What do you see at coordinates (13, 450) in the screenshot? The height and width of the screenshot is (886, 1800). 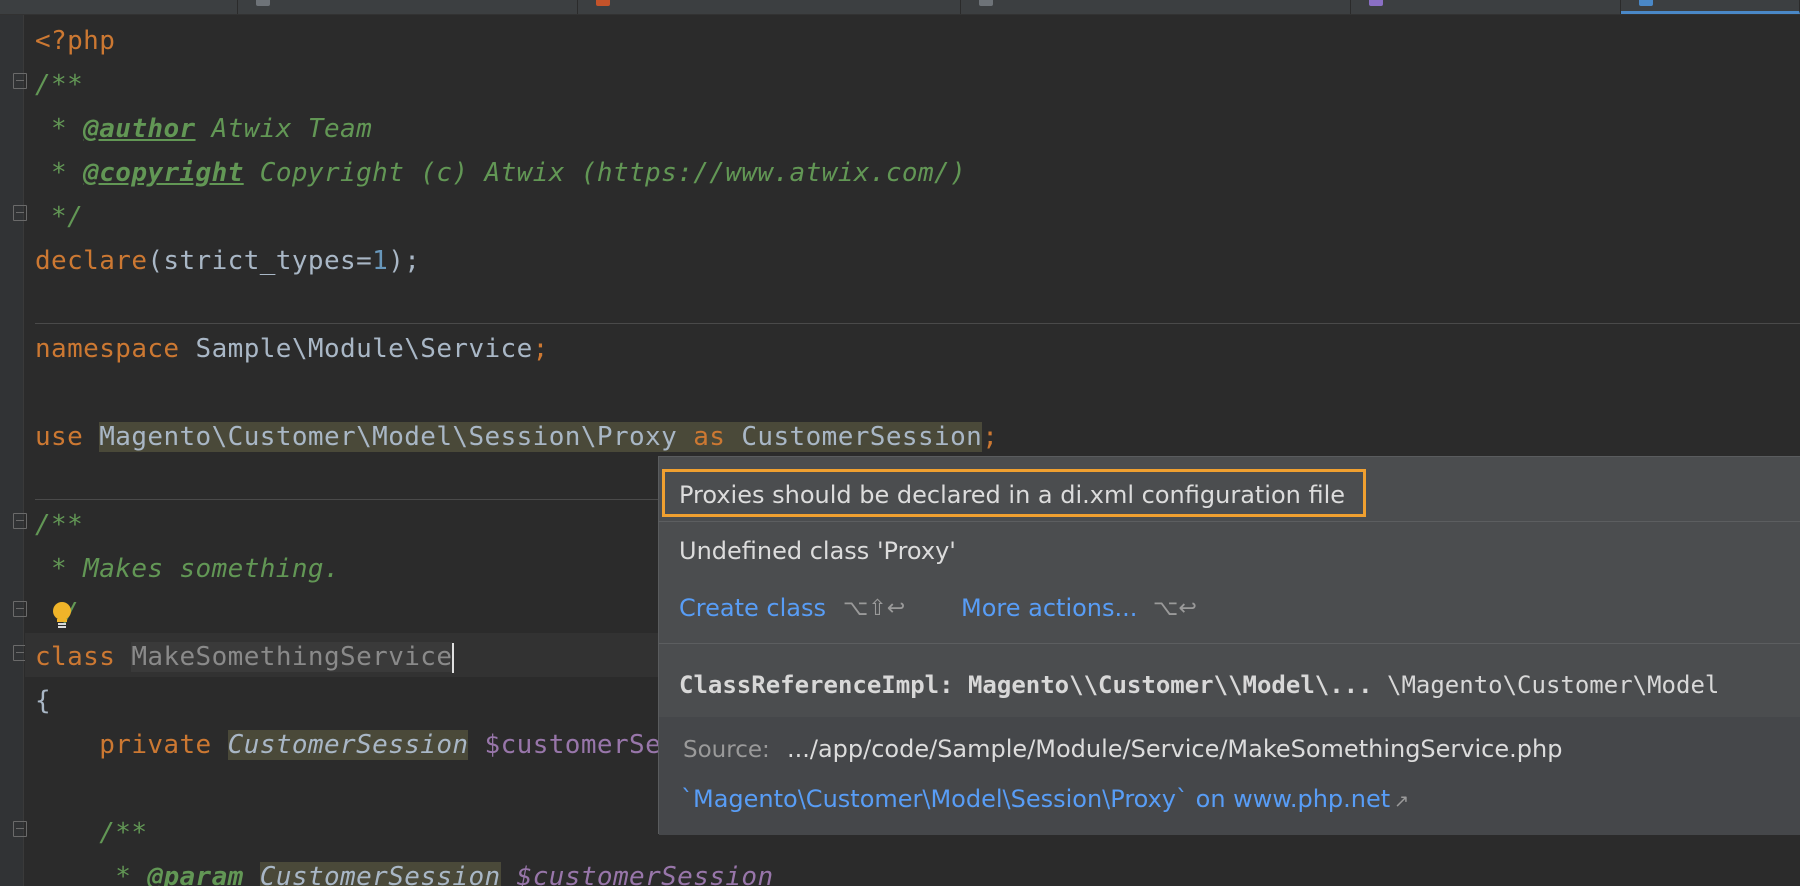 I see `editor-gutter` at bounding box center [13, 450].